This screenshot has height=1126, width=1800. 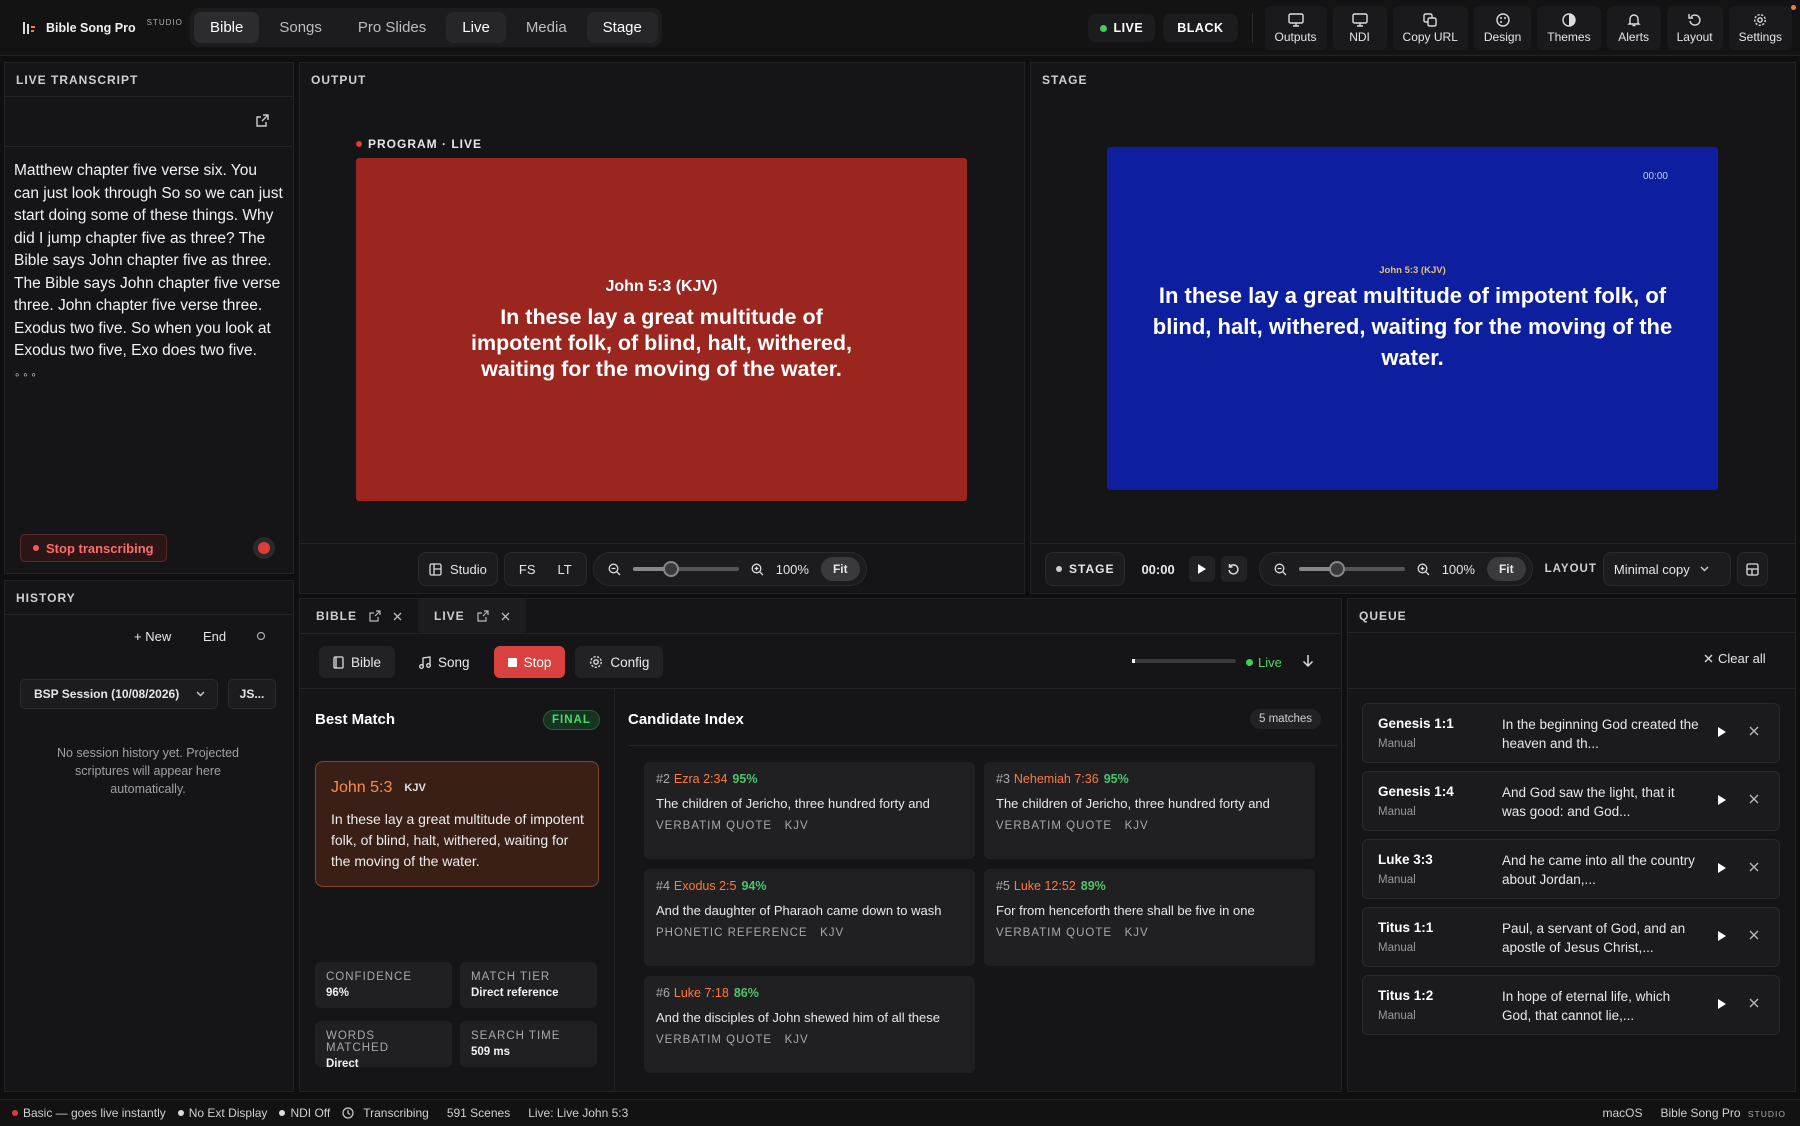 What do you see at coordinates (1122, 28) in the screenshot?
I see `live-toggle: LIVE` at bounding box center [1122, 28].